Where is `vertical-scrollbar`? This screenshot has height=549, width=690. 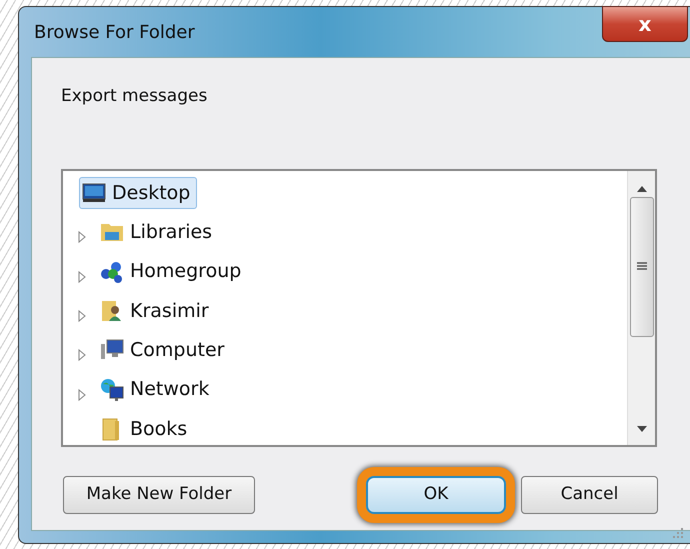 vertical-scrollbar is located at coordinates (641, 307).